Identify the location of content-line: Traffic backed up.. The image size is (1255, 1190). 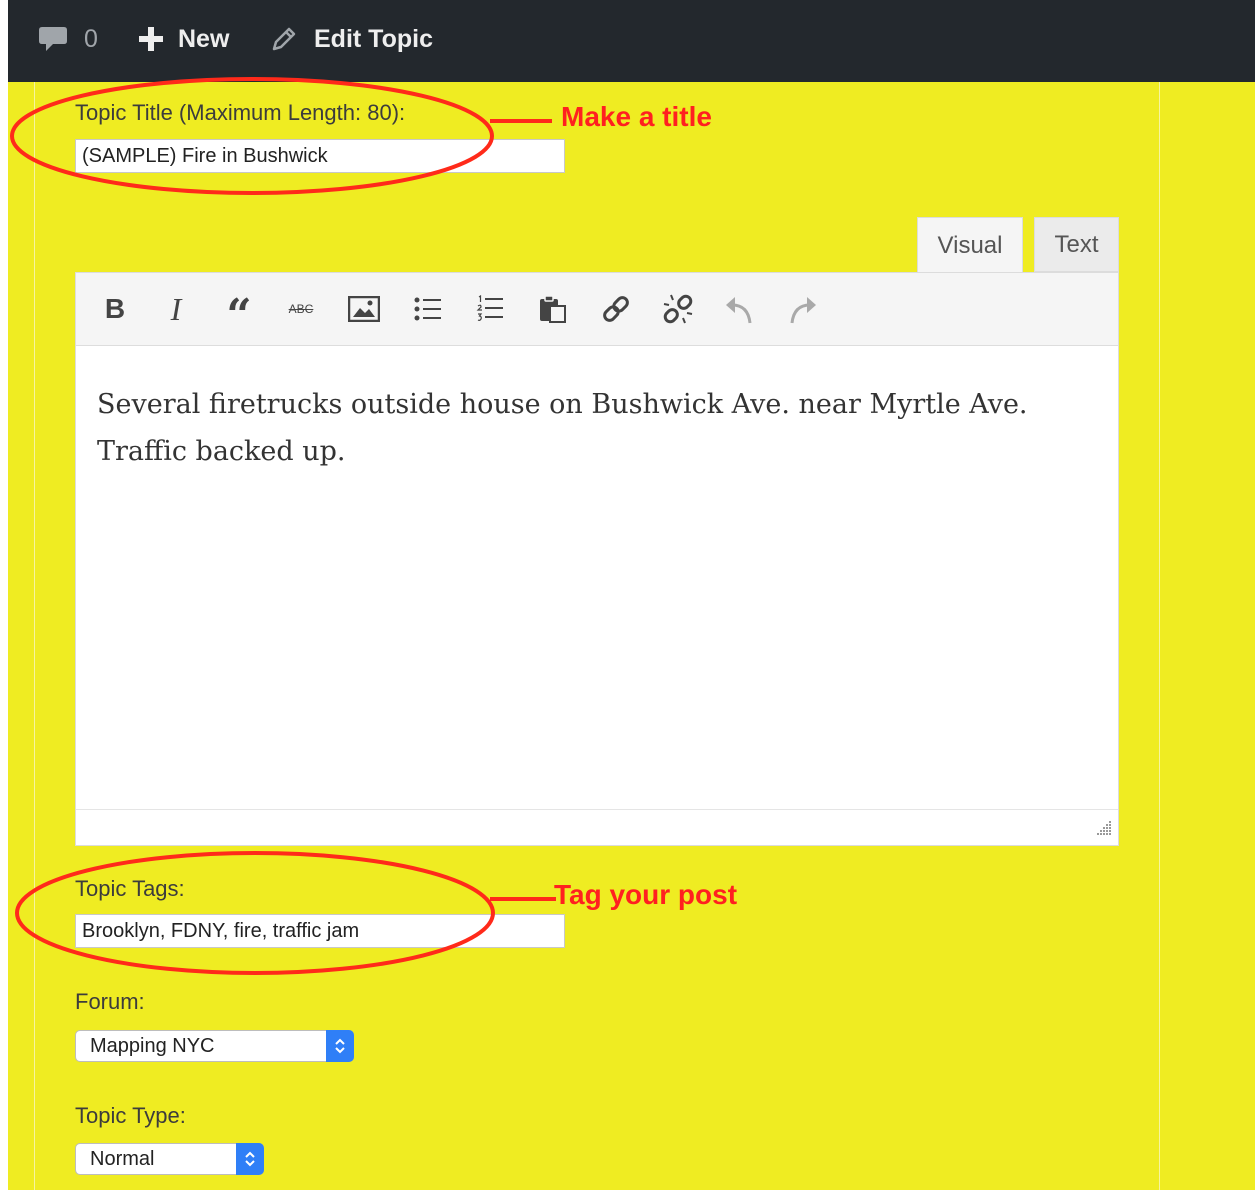
(221, 451).